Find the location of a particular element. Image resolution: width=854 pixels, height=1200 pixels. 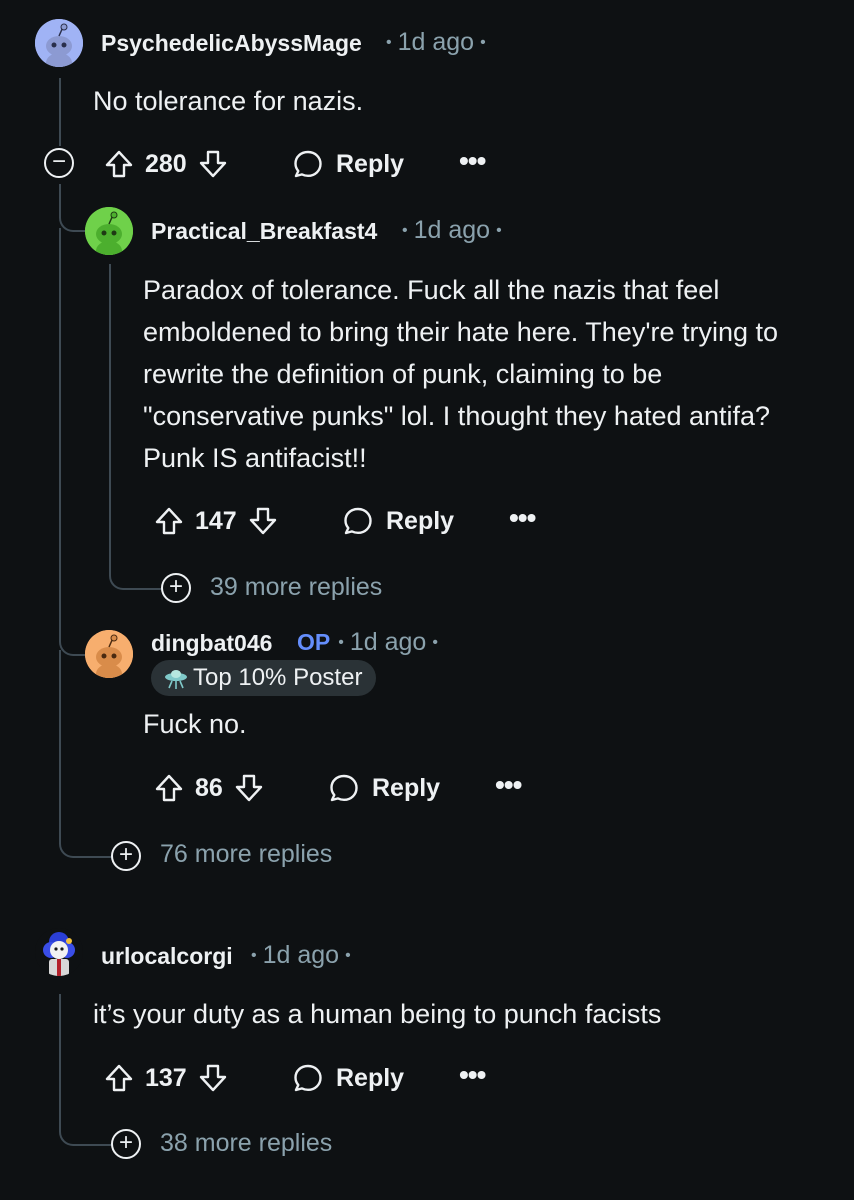

minus-icon: − is located at coordinates (58, 161).